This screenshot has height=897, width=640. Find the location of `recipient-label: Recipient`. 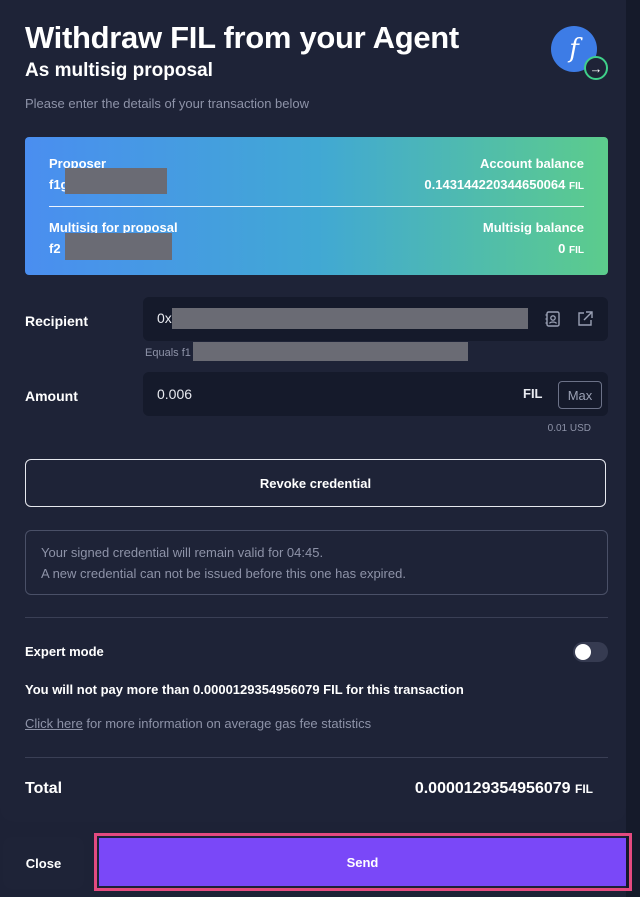

recipient-label: Recipient is located at coordinates (57, 321).